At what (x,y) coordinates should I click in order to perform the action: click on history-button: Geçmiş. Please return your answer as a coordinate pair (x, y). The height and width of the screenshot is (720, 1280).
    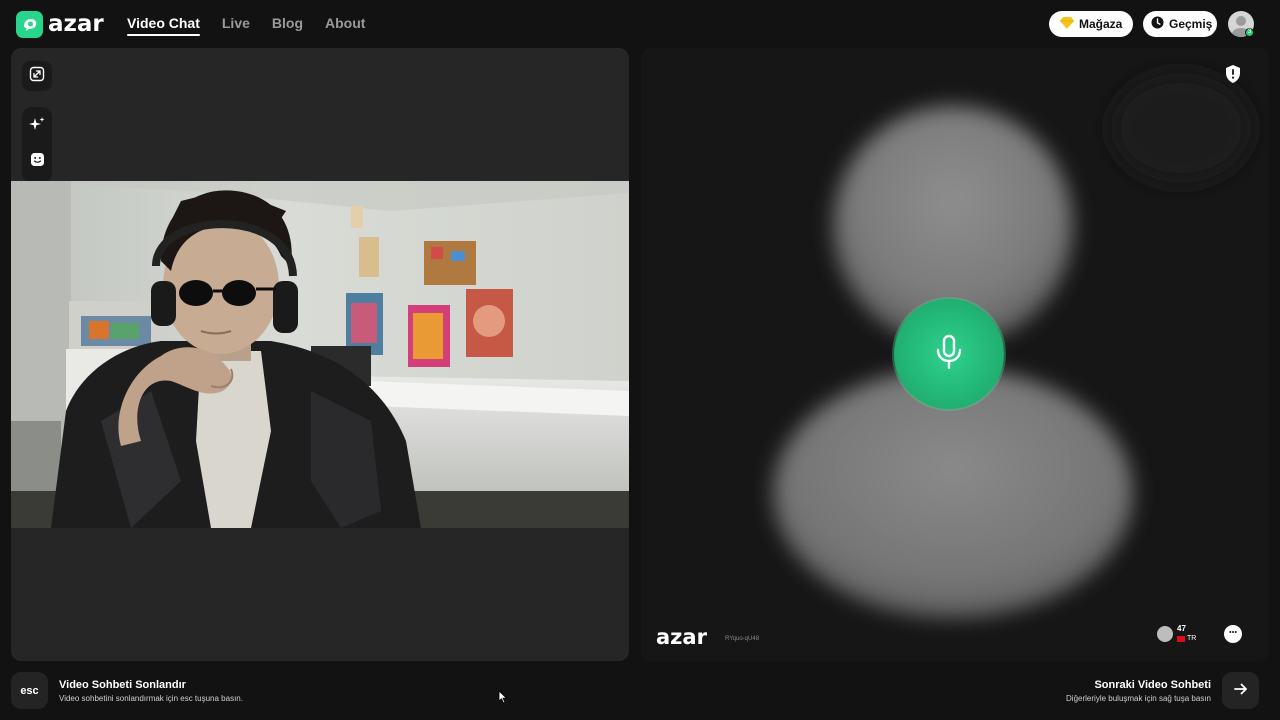
    Looking at the image, I should click on (1180, 24).